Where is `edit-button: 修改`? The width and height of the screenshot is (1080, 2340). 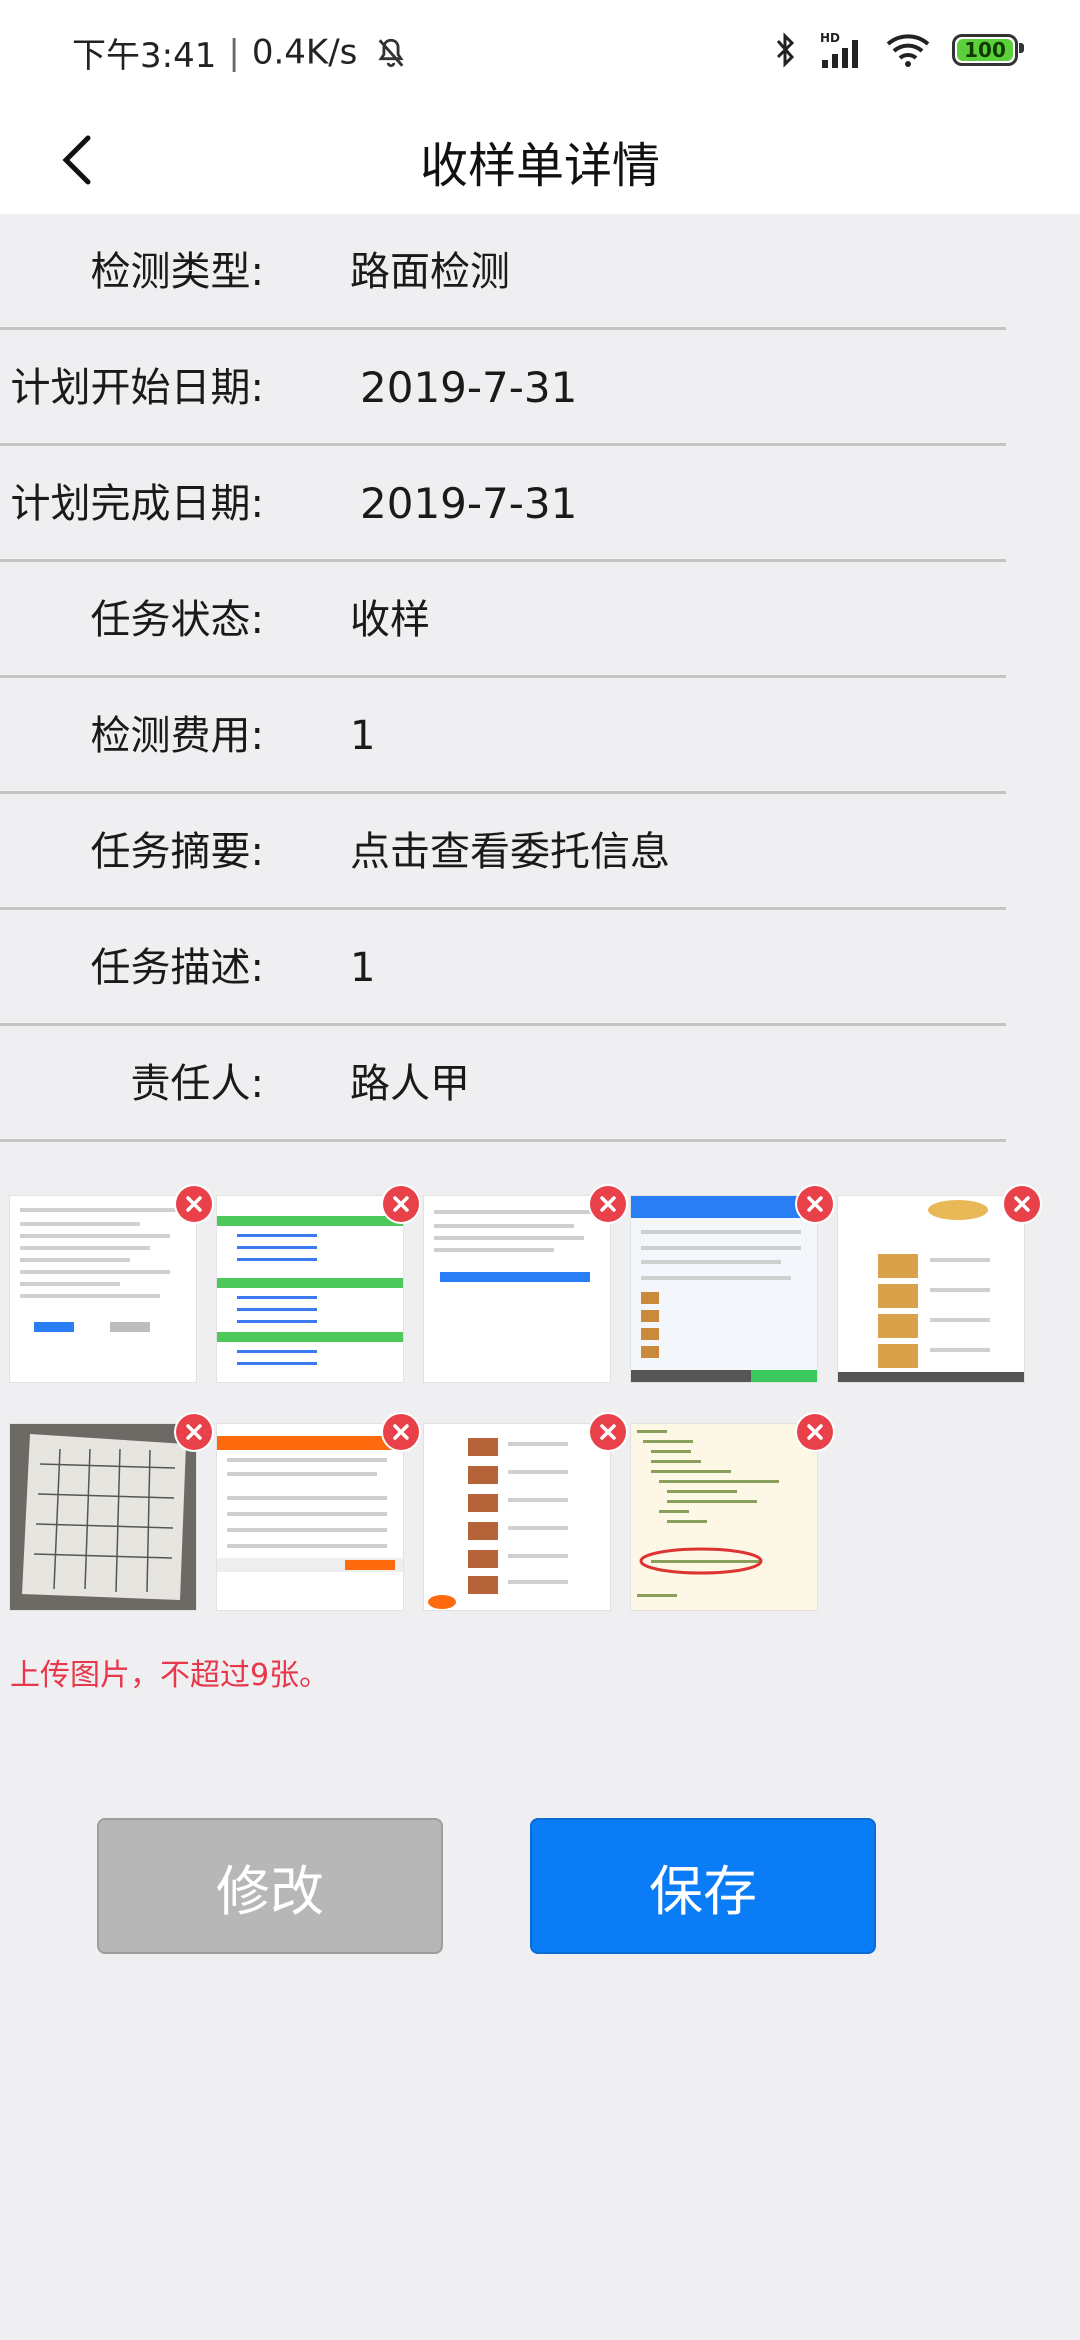
edit-button: 修改 is located at coordinates (270, 1886).